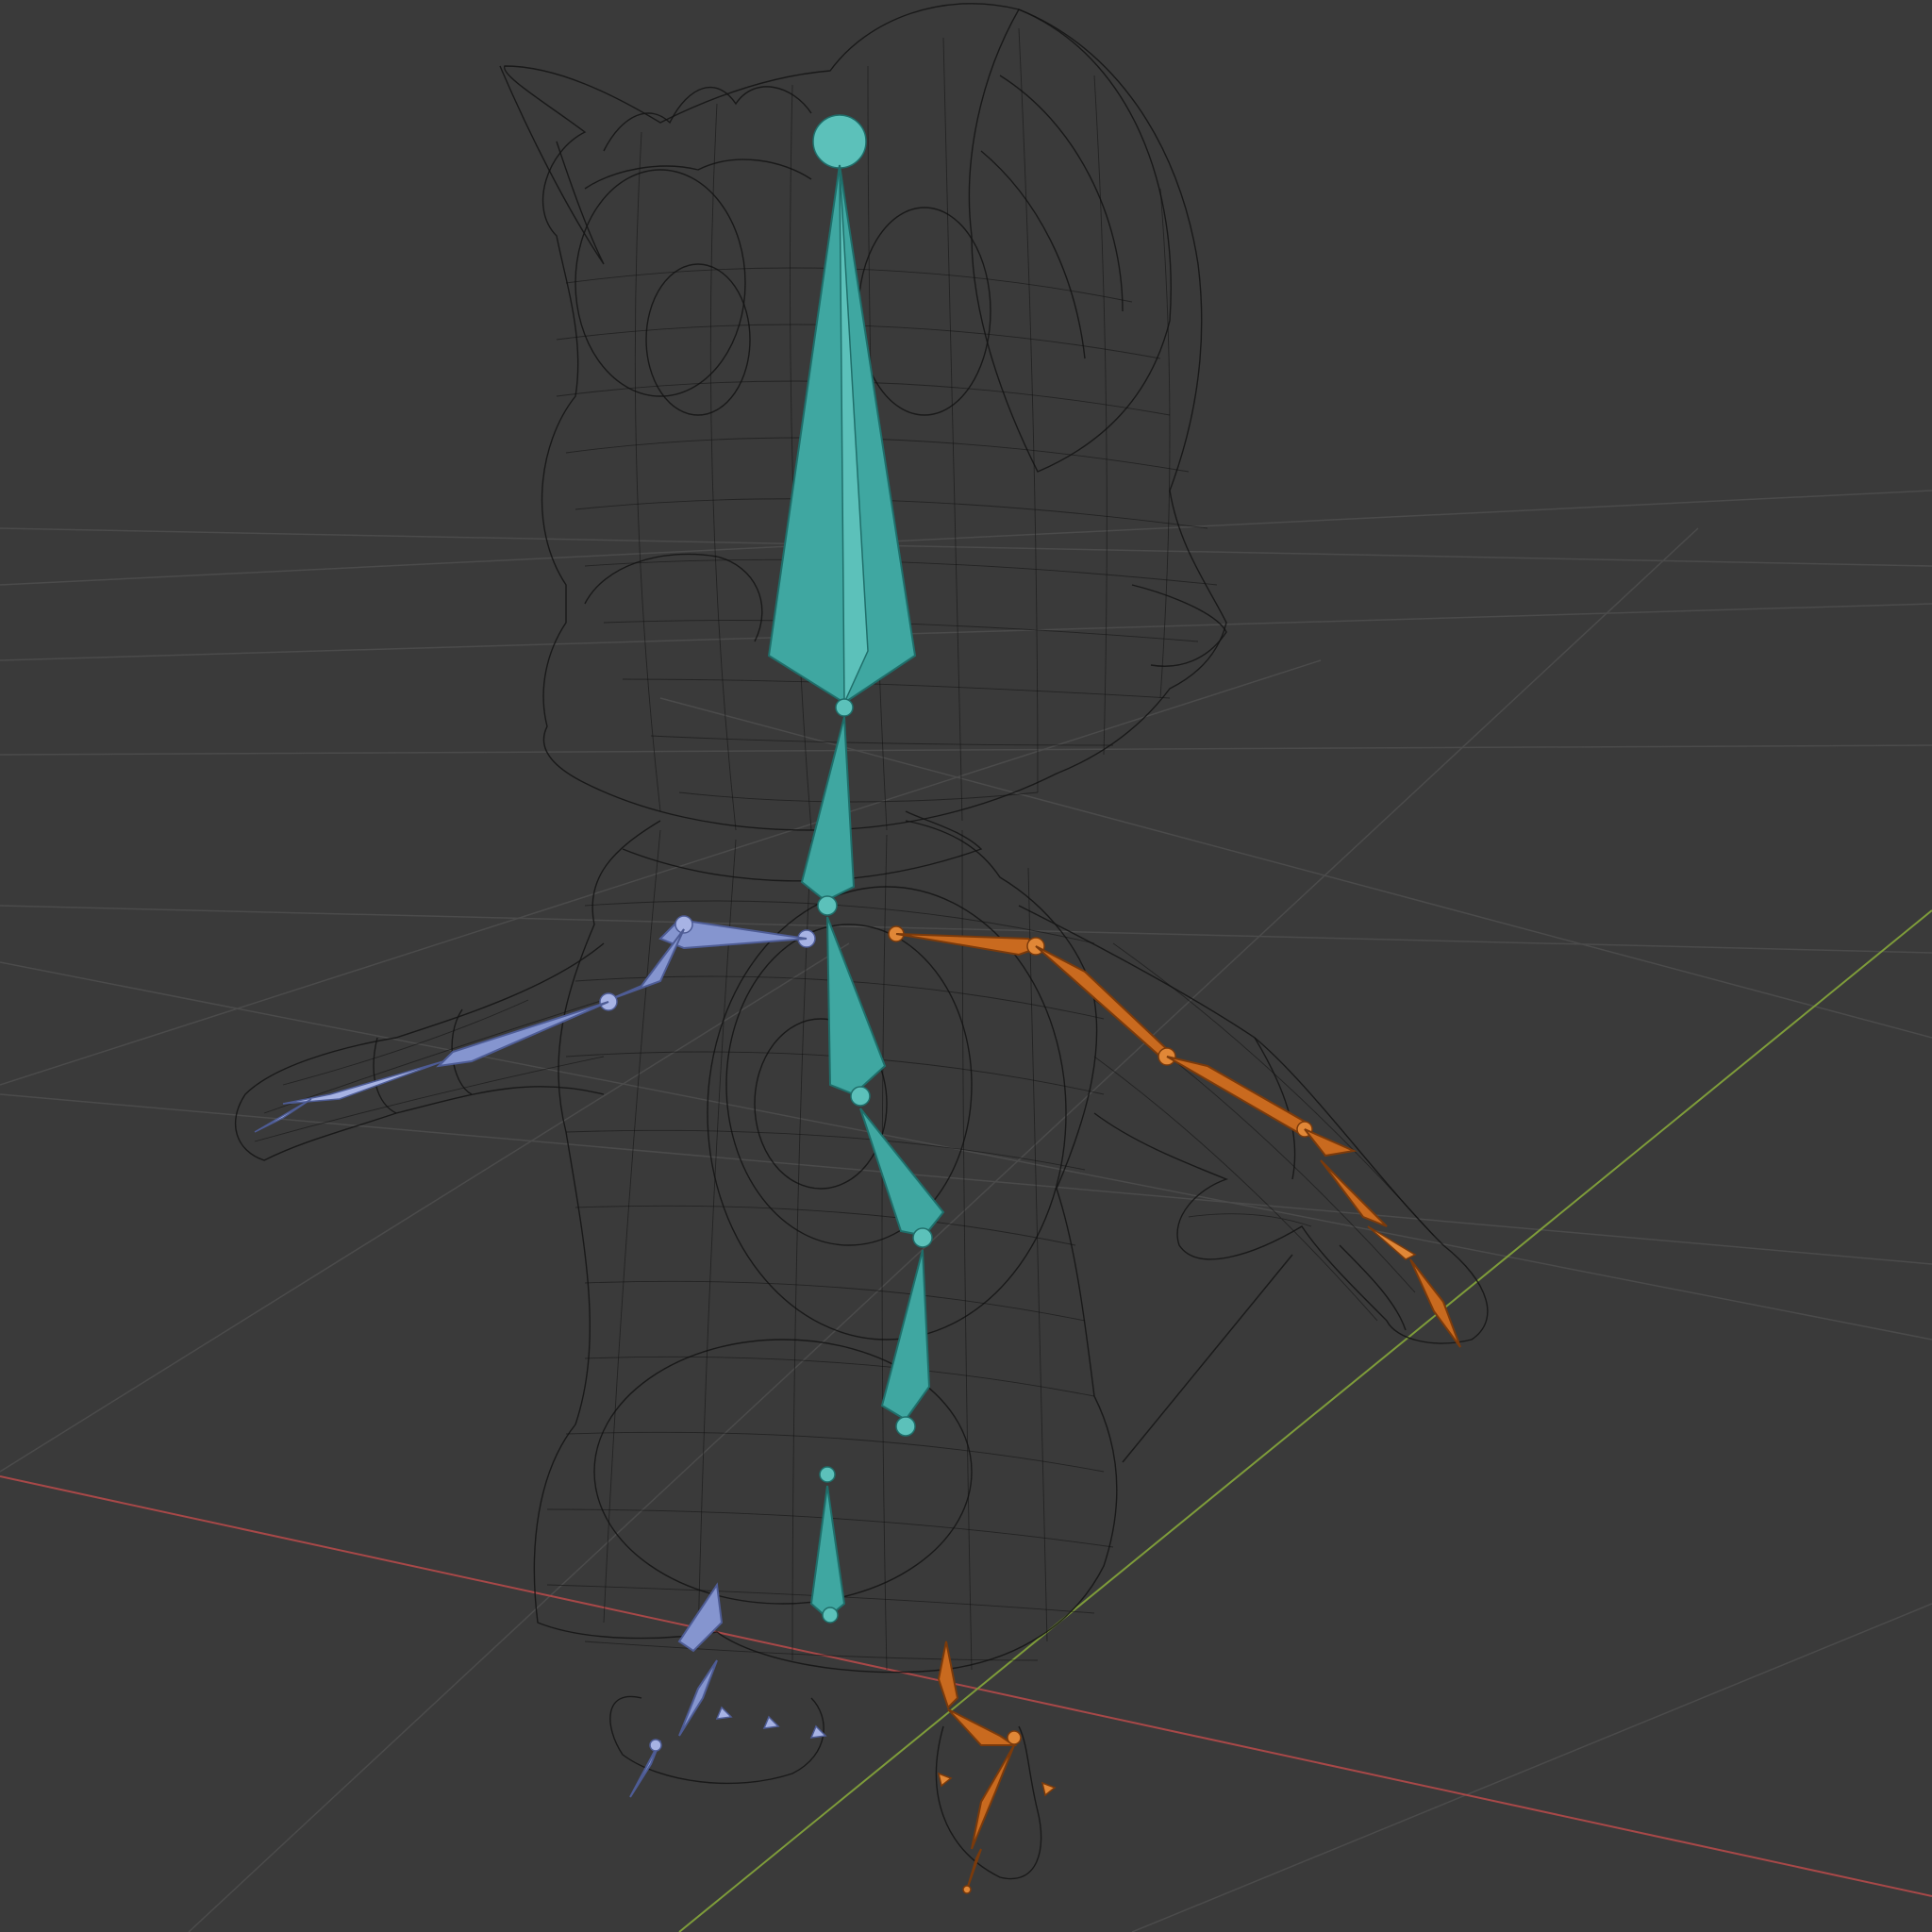 Image resolution: width=1932 pixels, height=1932 pixels. I want to click on bone-joint-toe-r, so click(967, 1890).